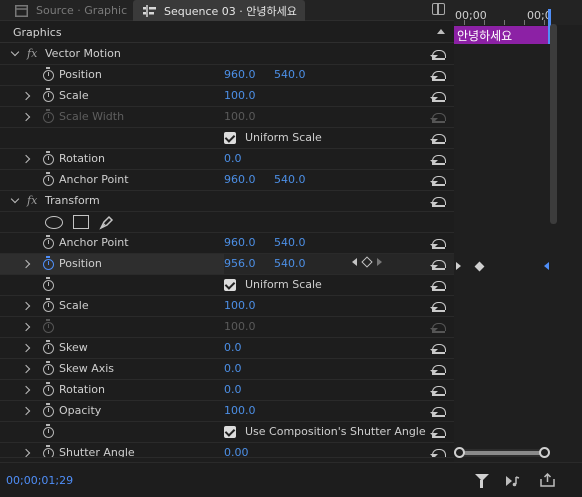 This screenshot has height=497, width=582. I want to click on zoom-handle-right, so click(544, 452).